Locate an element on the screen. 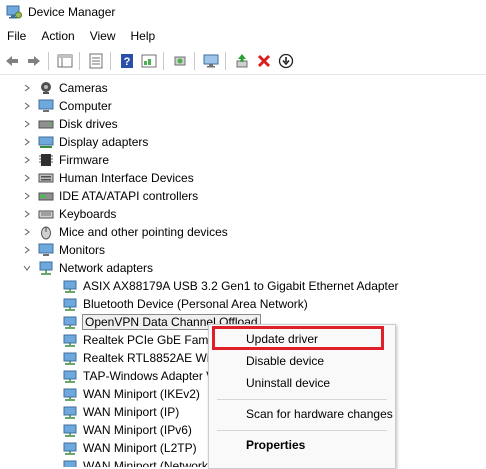 Image resolution: width=486 pixels, height=469 pixels. menu-file: File is located at coordinates (17, 36).